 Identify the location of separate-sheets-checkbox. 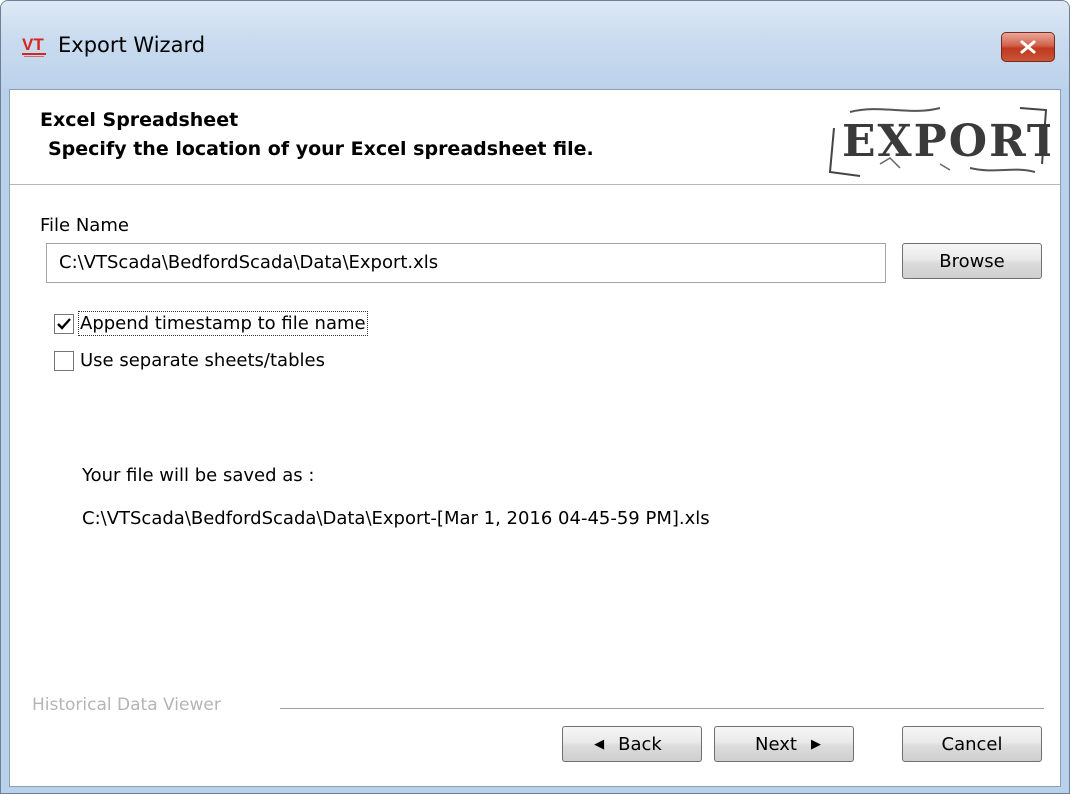
(64, 360).